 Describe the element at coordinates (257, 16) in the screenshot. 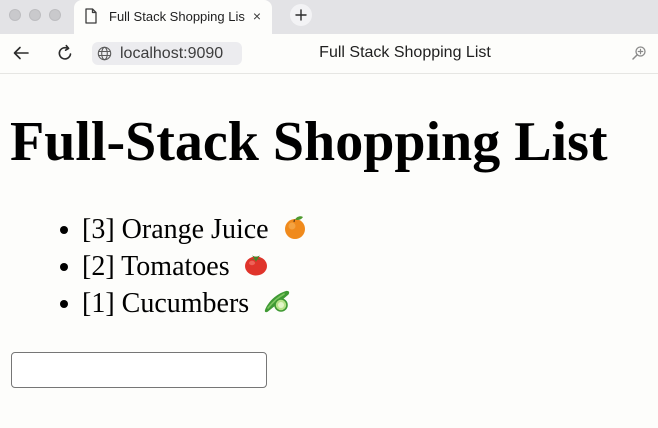

I see `close-tab-icon: ×` at that location.